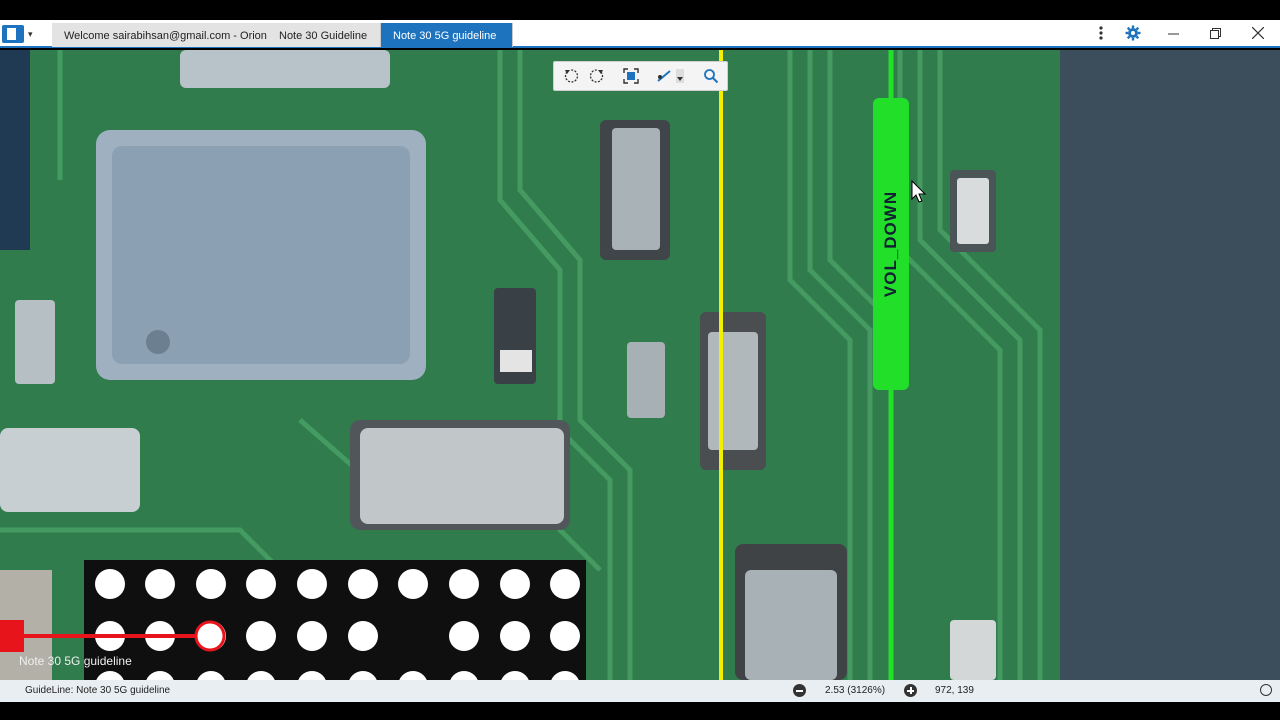  I want to click on rotate-left-icon, so click(571, 76).